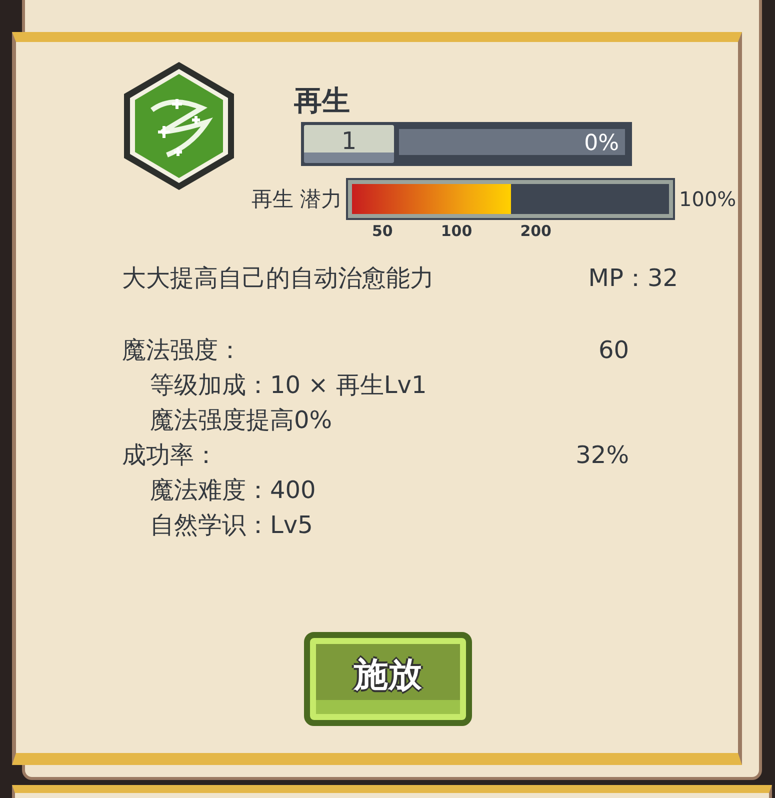 The image size is (775, 798). What do you see at coordinates (288, 385) in the screenshot?
I see `stat-detail: 等级加成：10 × 再生Lv1` at bounding box center [288, 385].